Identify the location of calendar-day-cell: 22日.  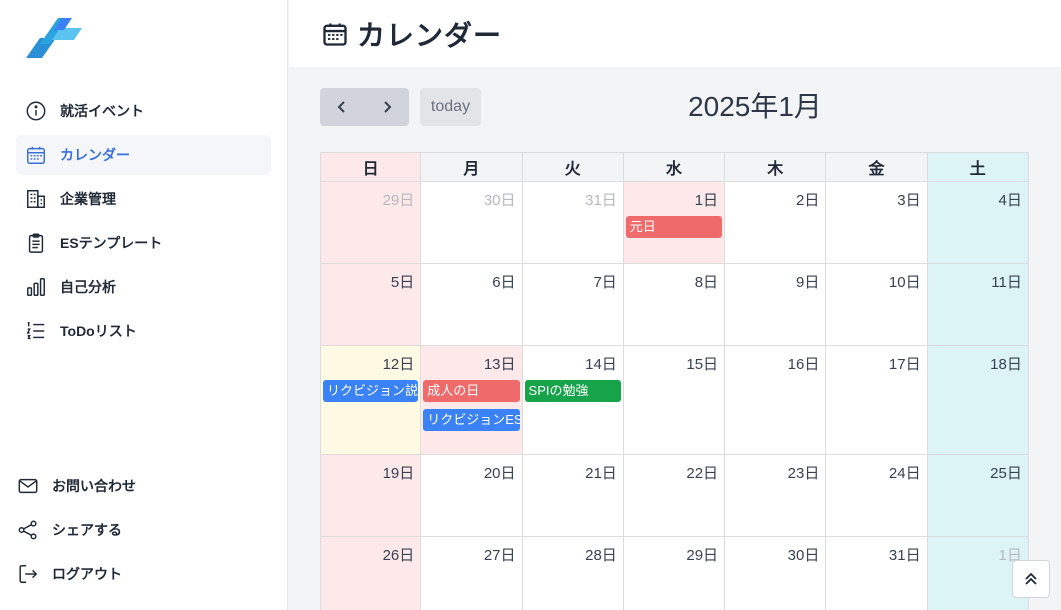
(674, 496).